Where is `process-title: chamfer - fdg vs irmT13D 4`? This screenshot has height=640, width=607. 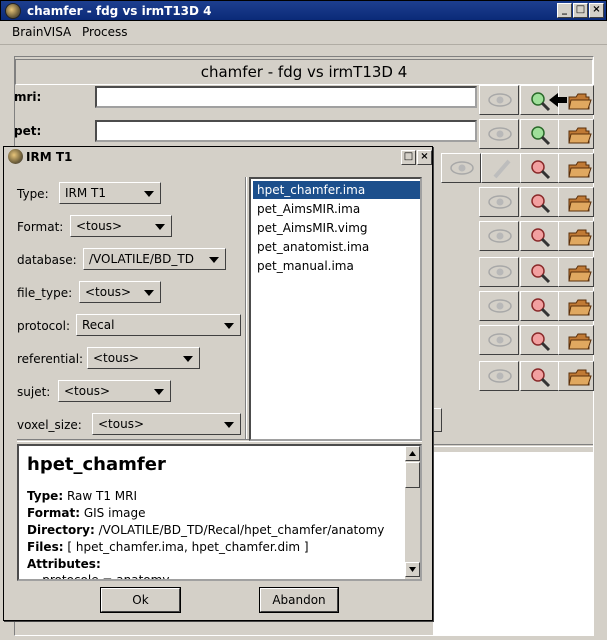 process-title: chamfer - fdg vs irmT13D 4 is located at coordinates (304, 72).